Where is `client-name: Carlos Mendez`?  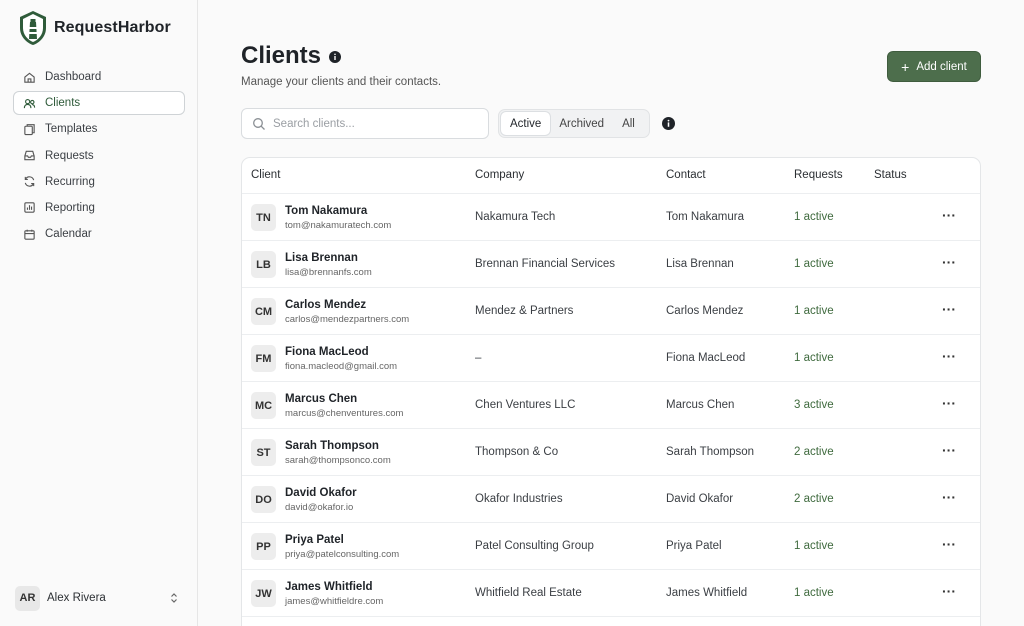 client-name: Carlos Mendez is located at coordinates (325, 305).